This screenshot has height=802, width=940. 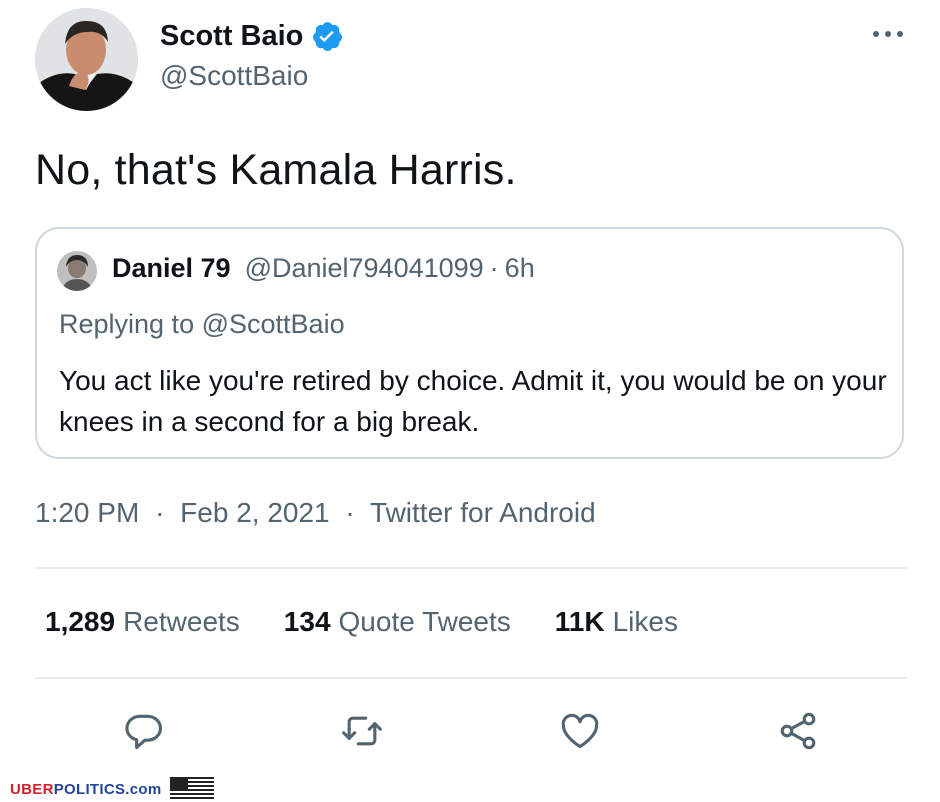 I want to click on retweets-count: 1,289, so click(x=80, y=621).